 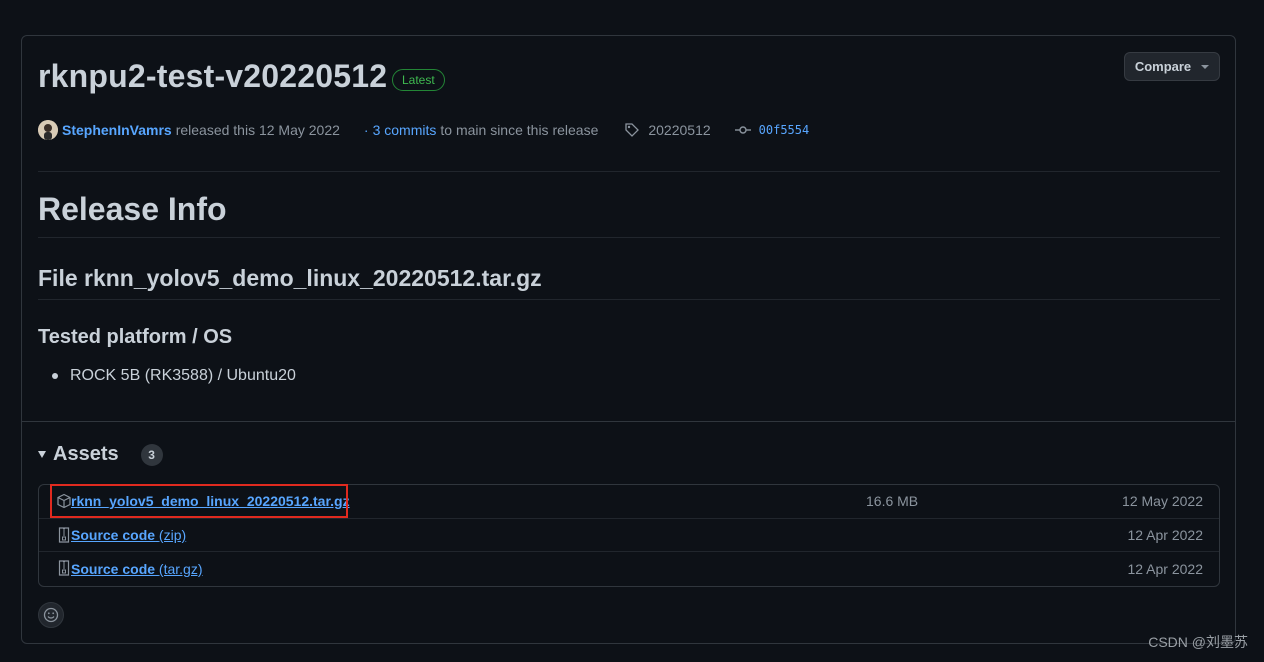 I want to click on compare-button: Compare, so click(x=1172, y=66).